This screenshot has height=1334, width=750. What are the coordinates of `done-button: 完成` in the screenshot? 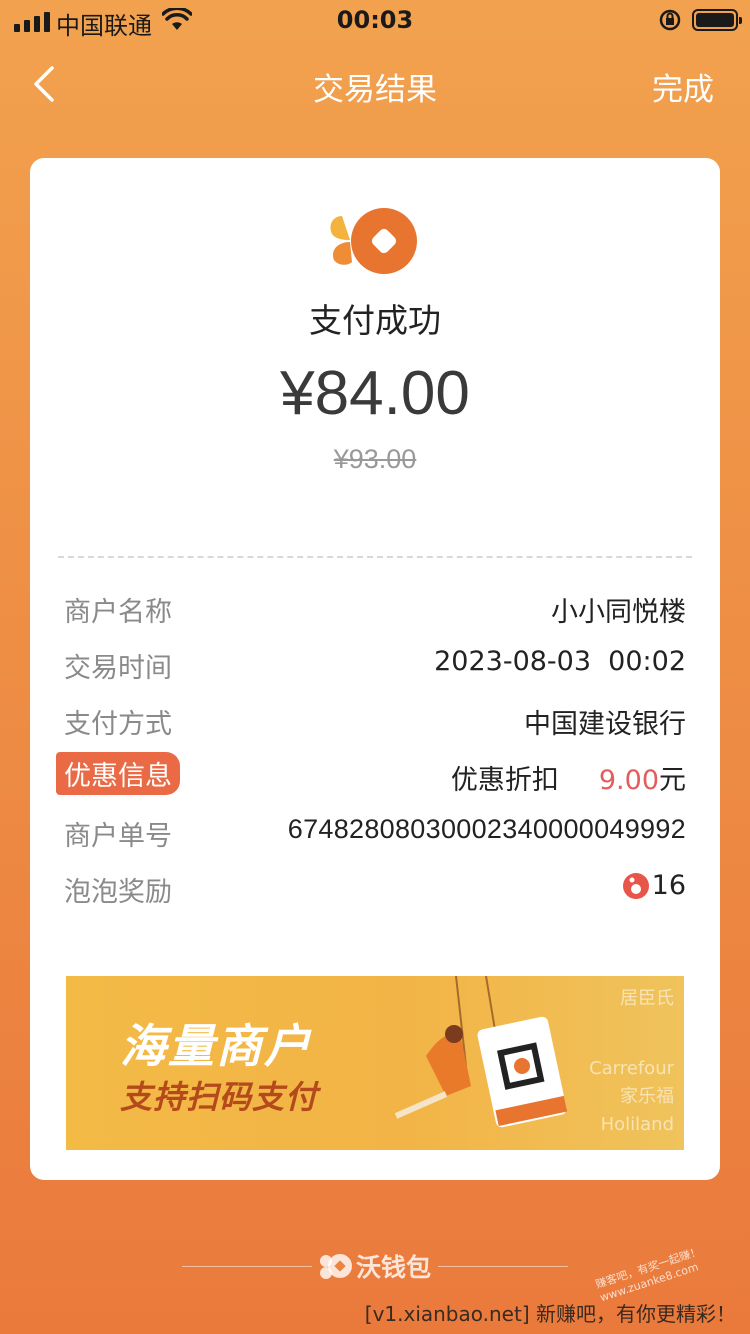 It's located at (683, 86).